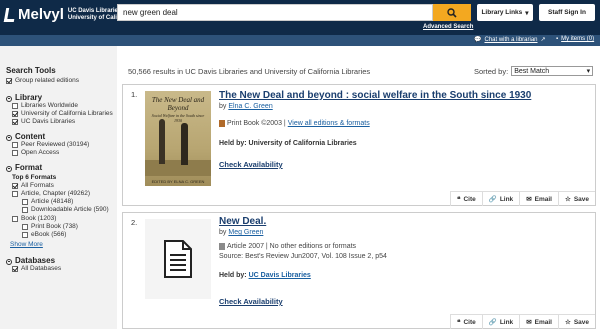 Image resolution: width=600 pixels, height=329 pixels. What do you see at coordinates (64, 114) in the screenshot?
I see `filter-uc-libraries: University of California Libraries` at bounding box center [64, 114].